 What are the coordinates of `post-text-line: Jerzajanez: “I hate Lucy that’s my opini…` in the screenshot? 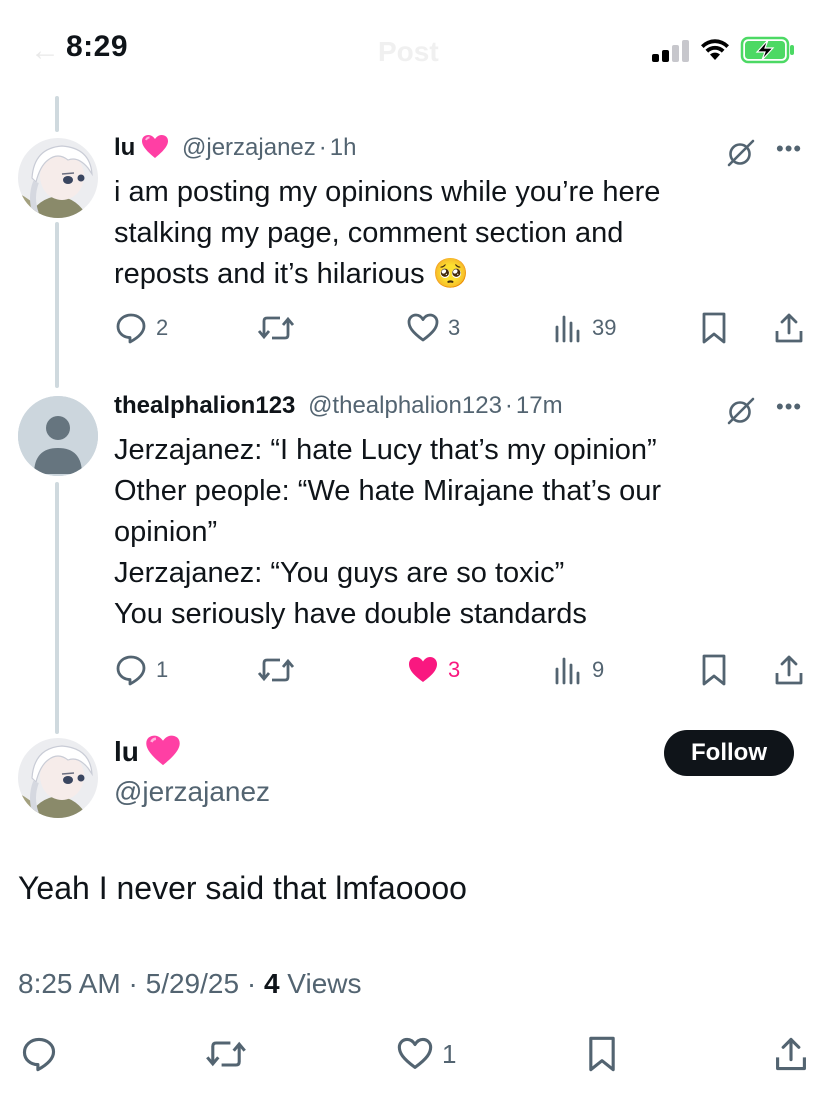 It's located at (385, 450).